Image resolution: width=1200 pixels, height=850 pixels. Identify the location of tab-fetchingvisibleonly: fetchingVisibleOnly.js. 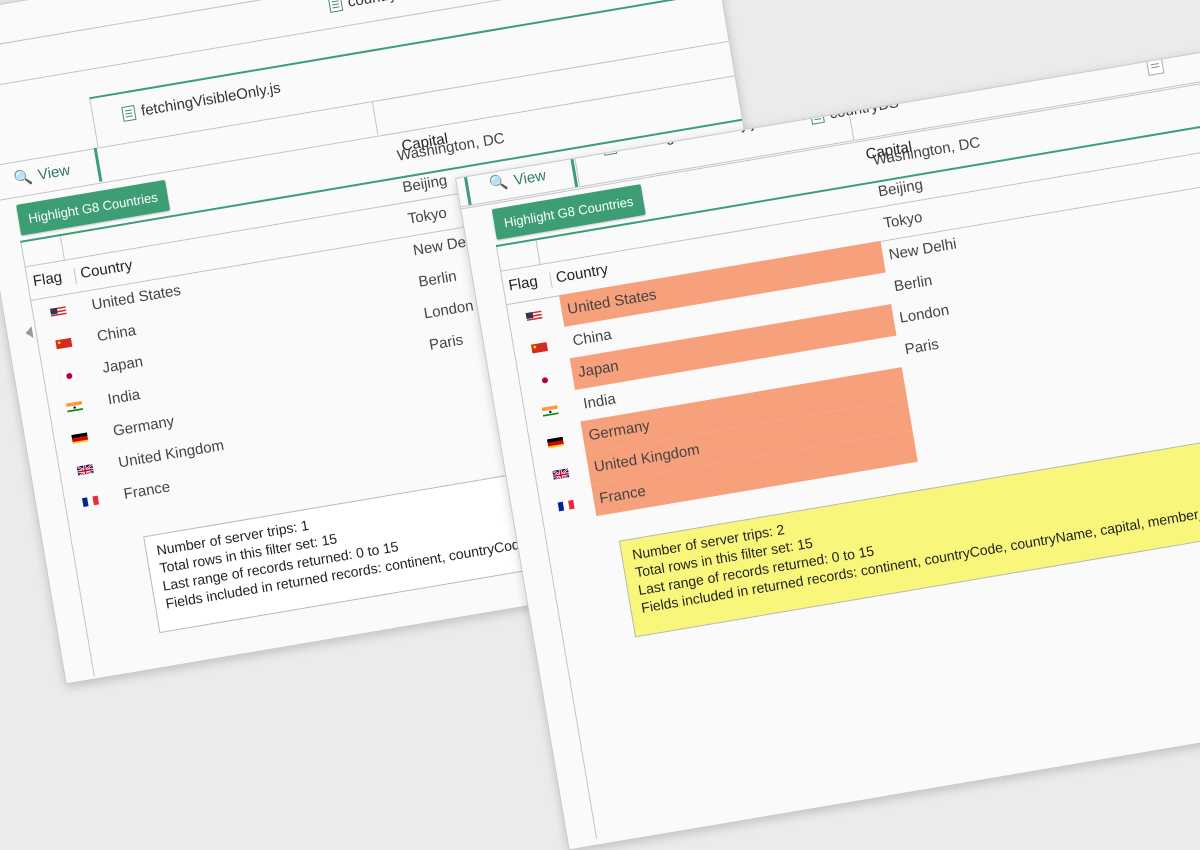
(201, 100).